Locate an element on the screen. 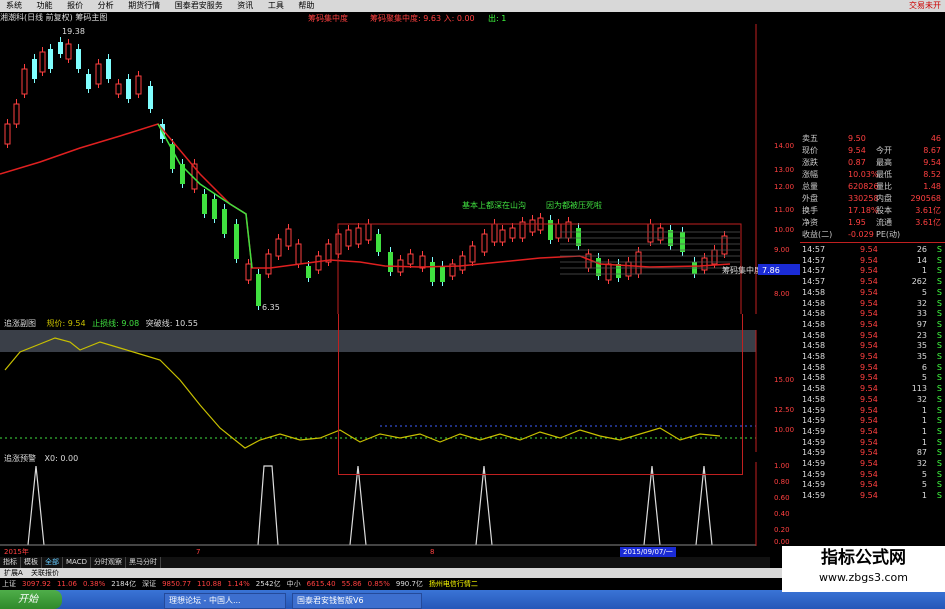 Image resolution: width=945 pixels, height=609 pixels. tab-darkhorse: 黑马分时 is located at coordinates (143, 562).